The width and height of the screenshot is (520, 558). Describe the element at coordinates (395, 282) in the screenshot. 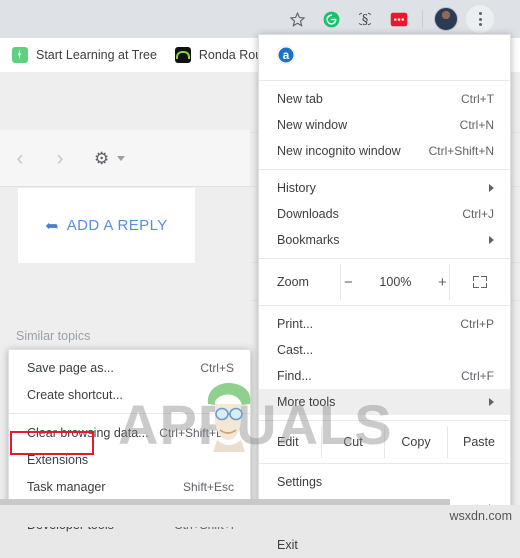

I see `zoom-level-value: 100%` at that location.